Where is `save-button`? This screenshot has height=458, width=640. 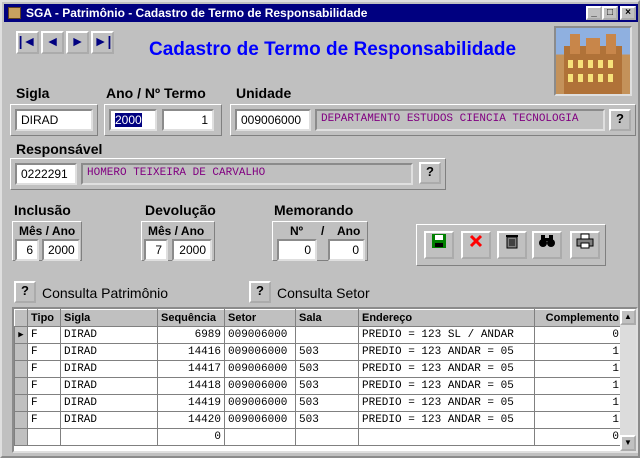 save-button is located at coordinates (439, 245).